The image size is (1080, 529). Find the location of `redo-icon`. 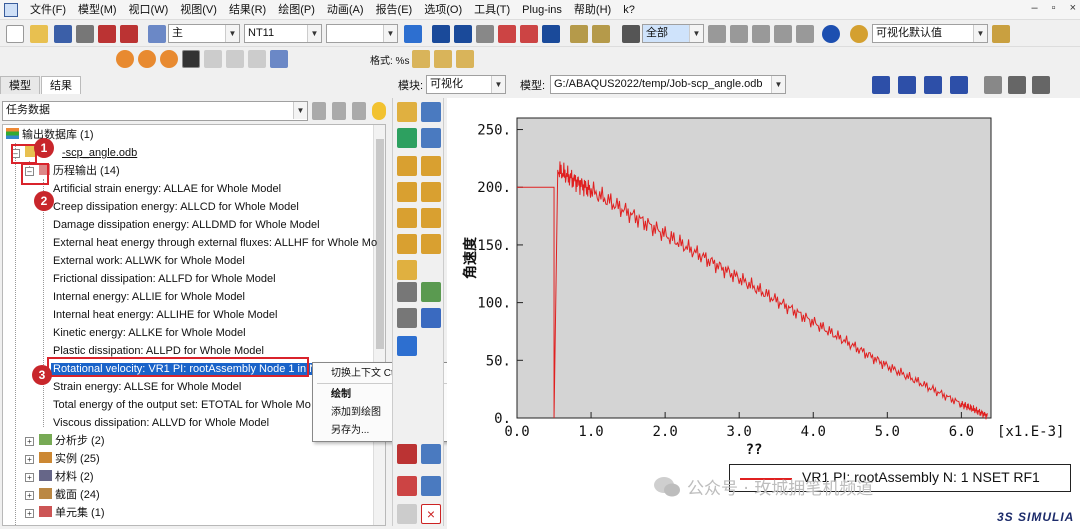

redo-icon is located at coordinates (235, 59).